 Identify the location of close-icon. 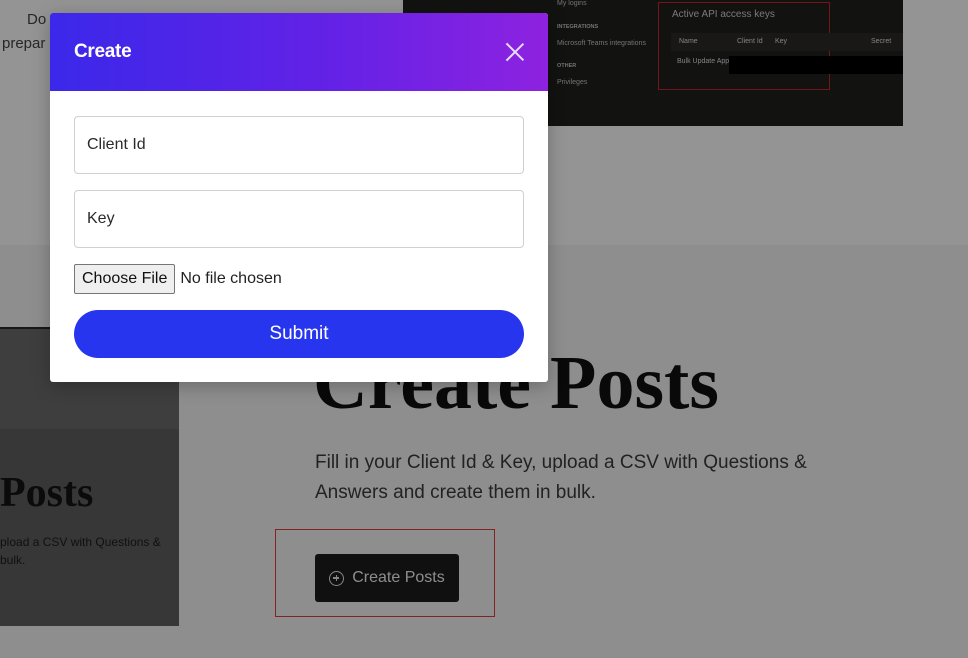
(515, 52).